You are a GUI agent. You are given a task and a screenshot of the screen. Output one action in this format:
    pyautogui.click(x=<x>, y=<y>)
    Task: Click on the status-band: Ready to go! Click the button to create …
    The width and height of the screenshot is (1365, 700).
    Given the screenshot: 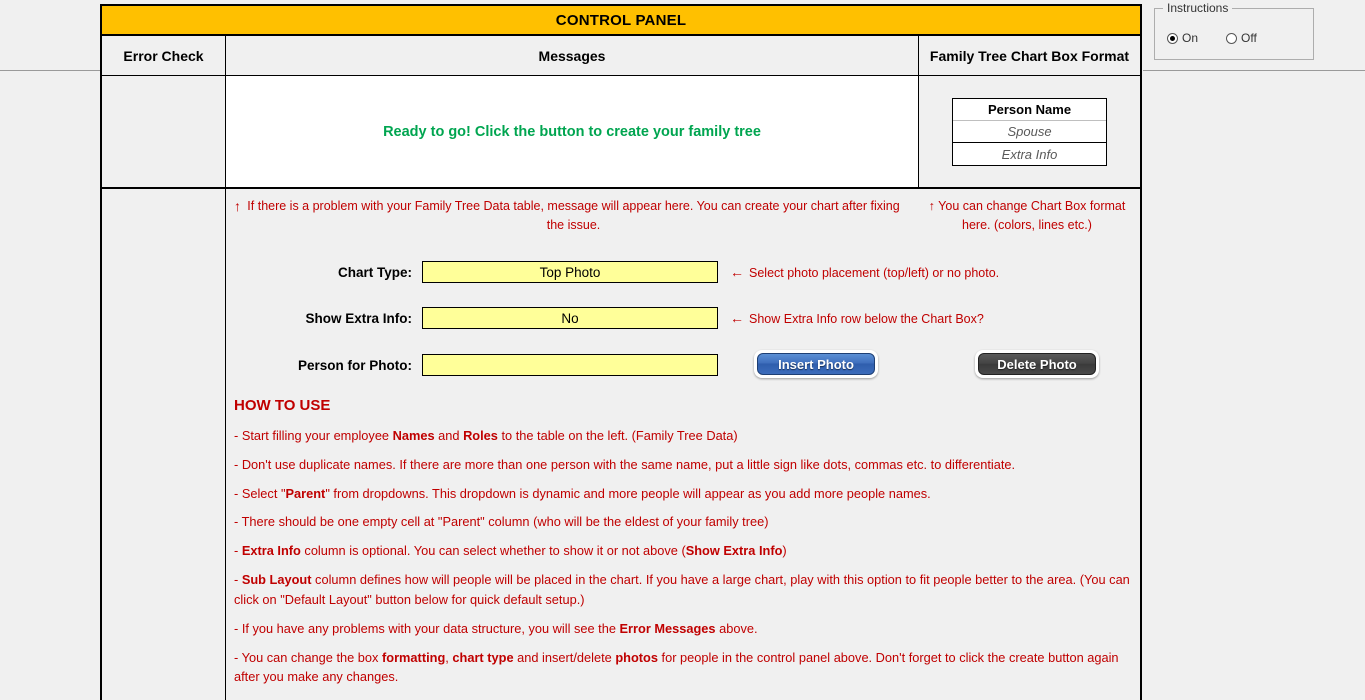 What is the action you would take?
    pyautogui.click(x=621, y=132)
    